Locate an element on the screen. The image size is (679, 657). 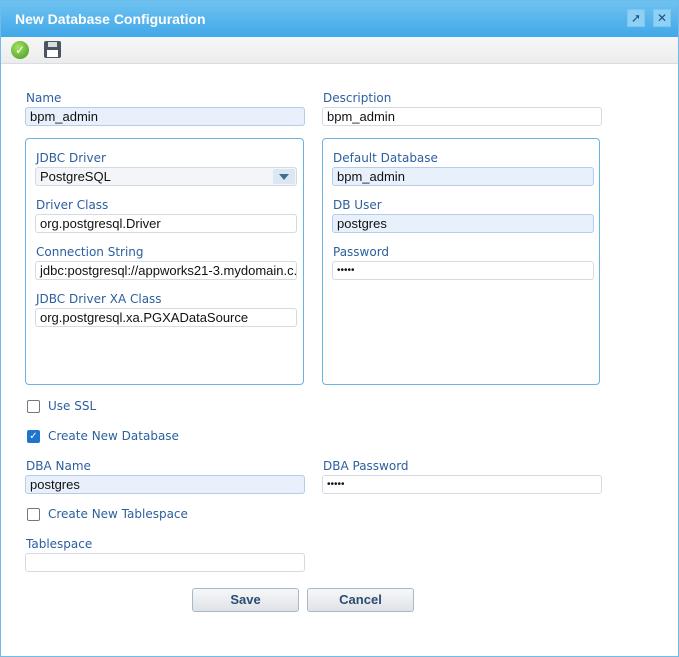
save-button: Save is located at coordinates (245, 600).